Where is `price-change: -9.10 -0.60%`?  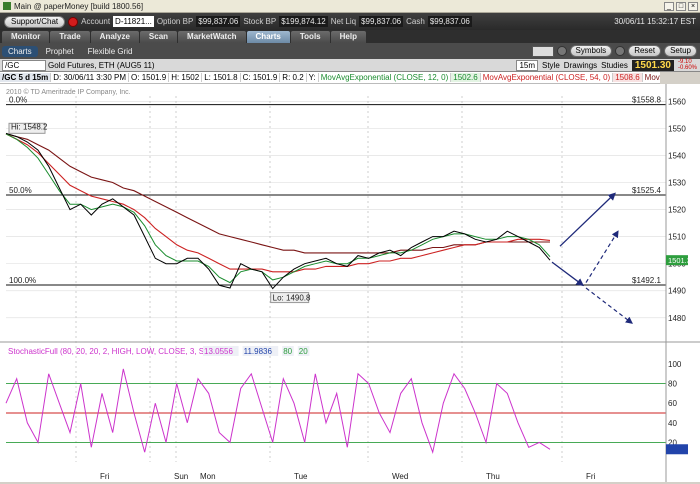
price-change: -9.10 -0.60% is located at coordinates (687, 65).